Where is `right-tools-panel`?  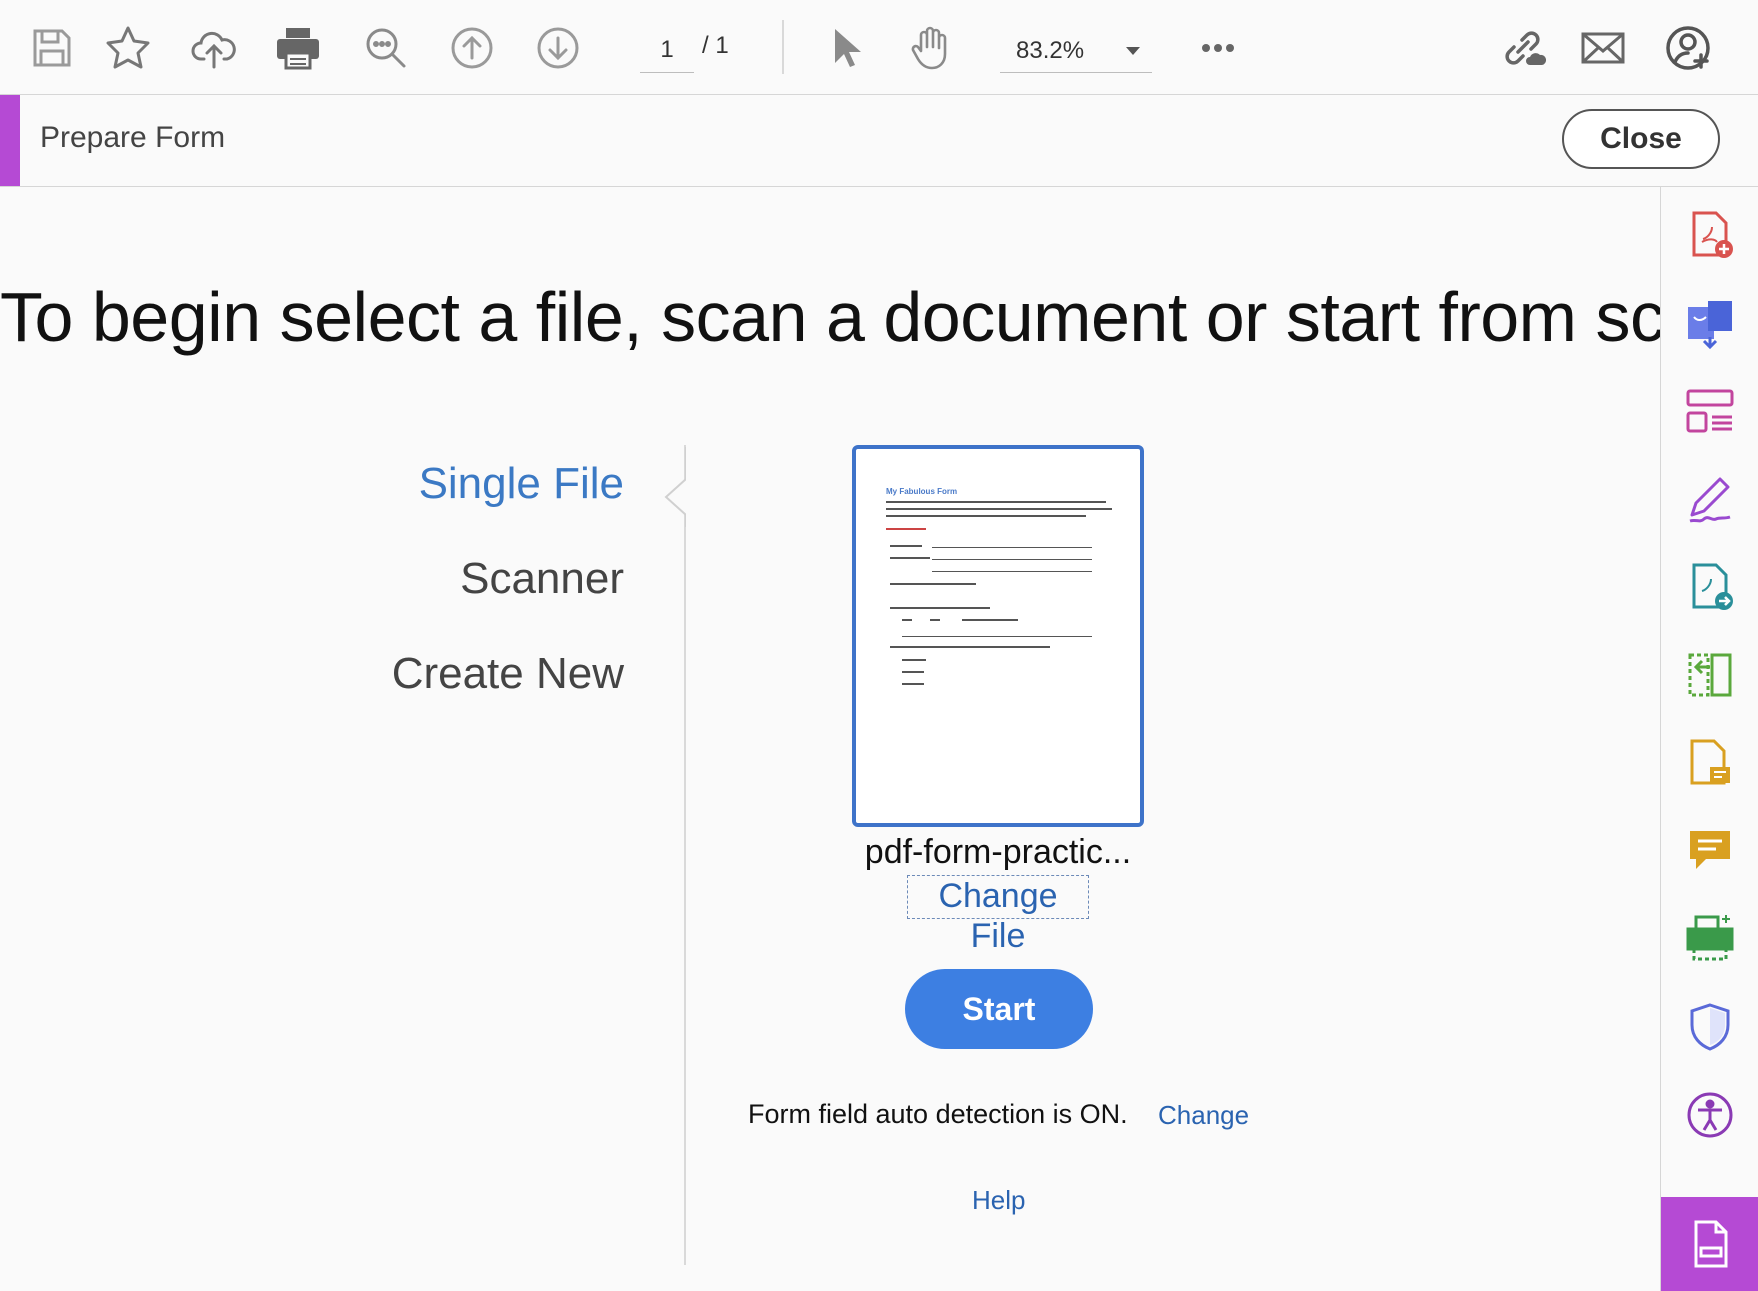 right-tools-panel is located at coordinates (1709, 739).